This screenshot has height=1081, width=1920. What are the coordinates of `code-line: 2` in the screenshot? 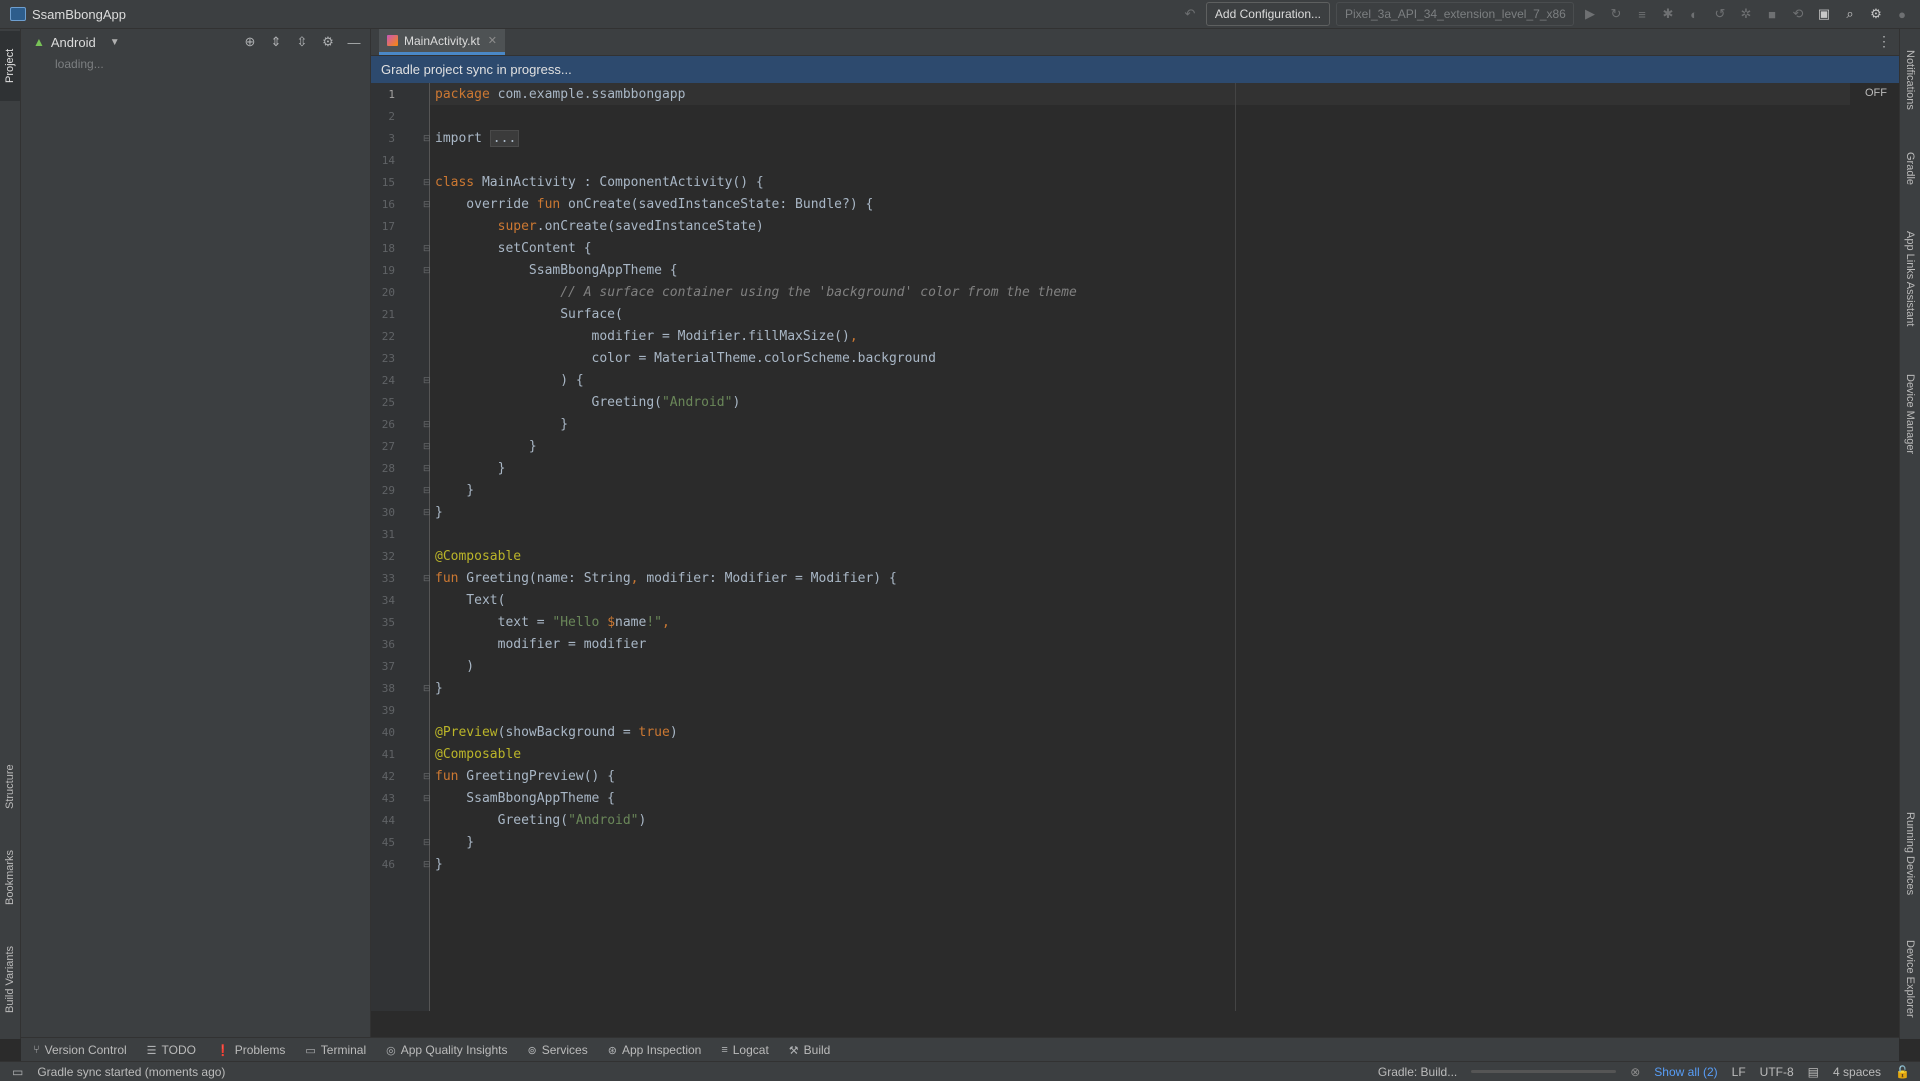 It's located at (1071, 116).